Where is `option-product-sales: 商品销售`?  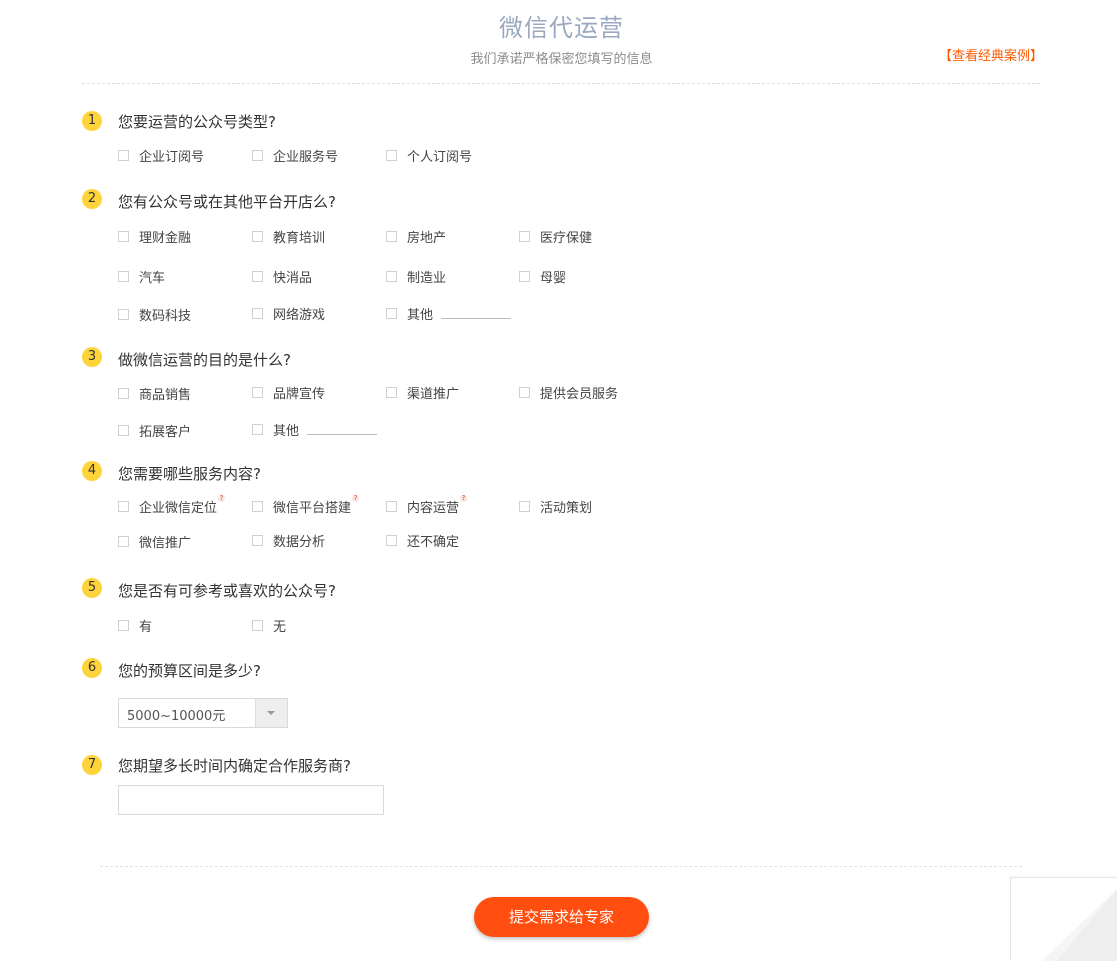 option-product-sales: 商品销售 is located at coordinates (154, 393).